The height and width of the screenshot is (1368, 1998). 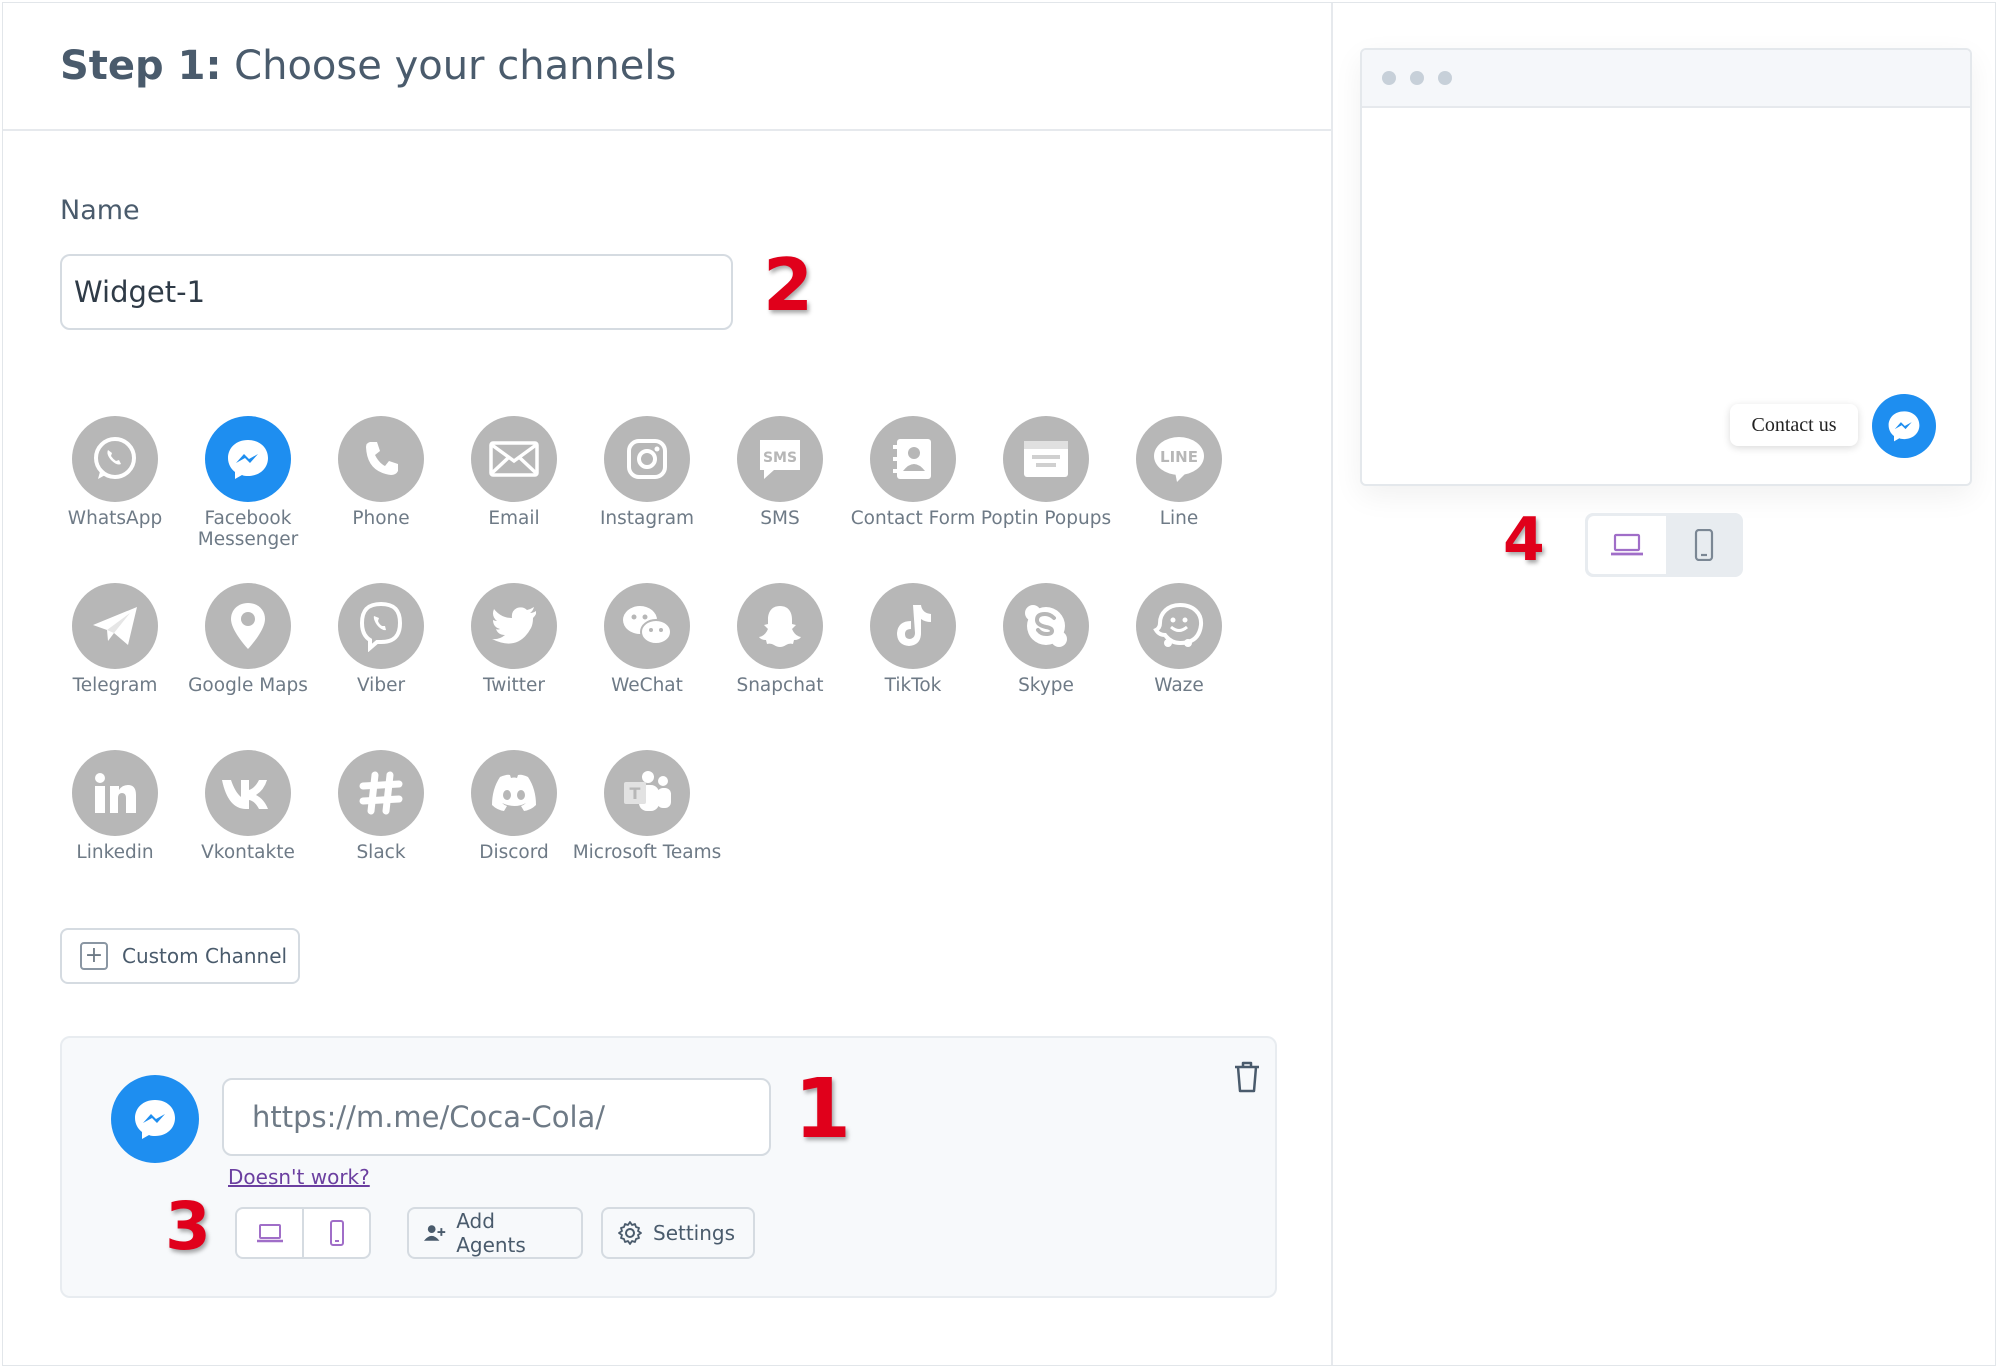 What do you see at coordinates (780, 518) in the screenshot?
I see `channel-label: SMS` at bounding box center [780, 518].